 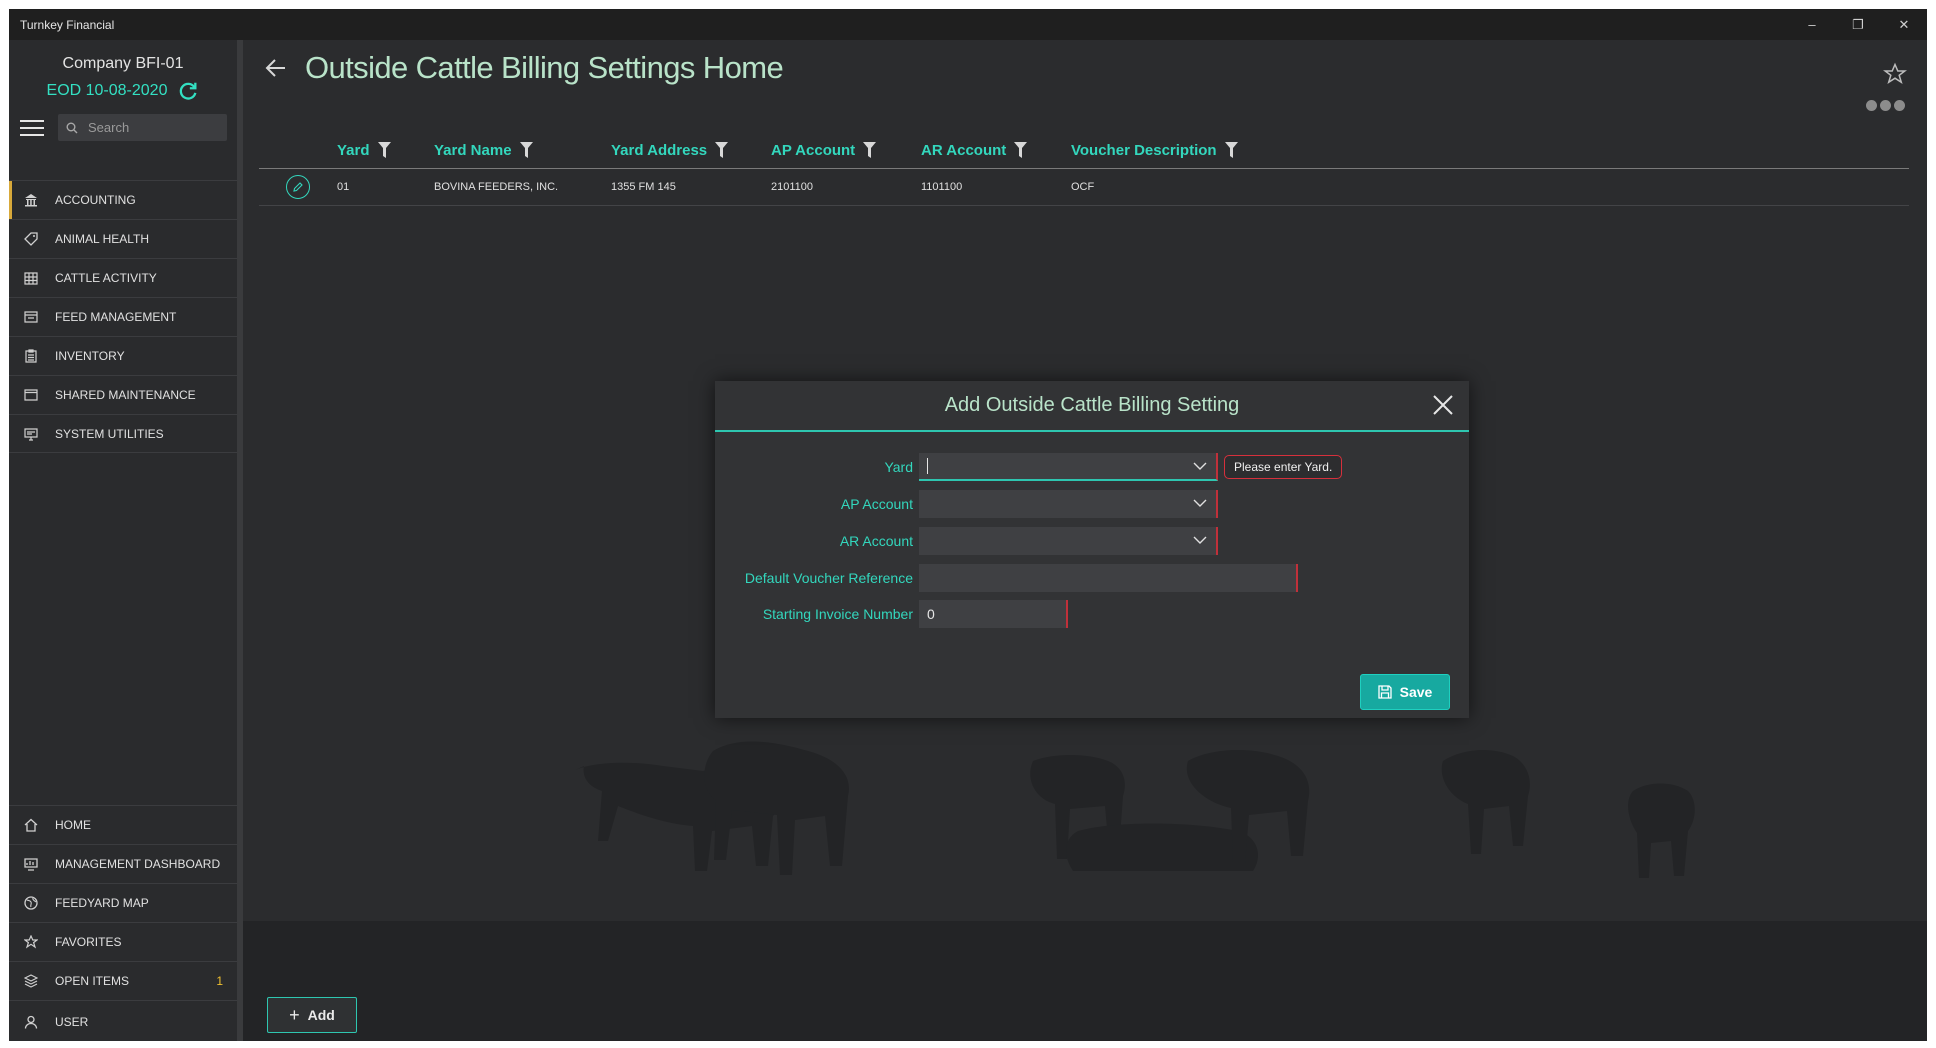 I want to click on sidebar-item-shared-maintenance: SHARED MAINTENANCE, so click(x=123, y=394).